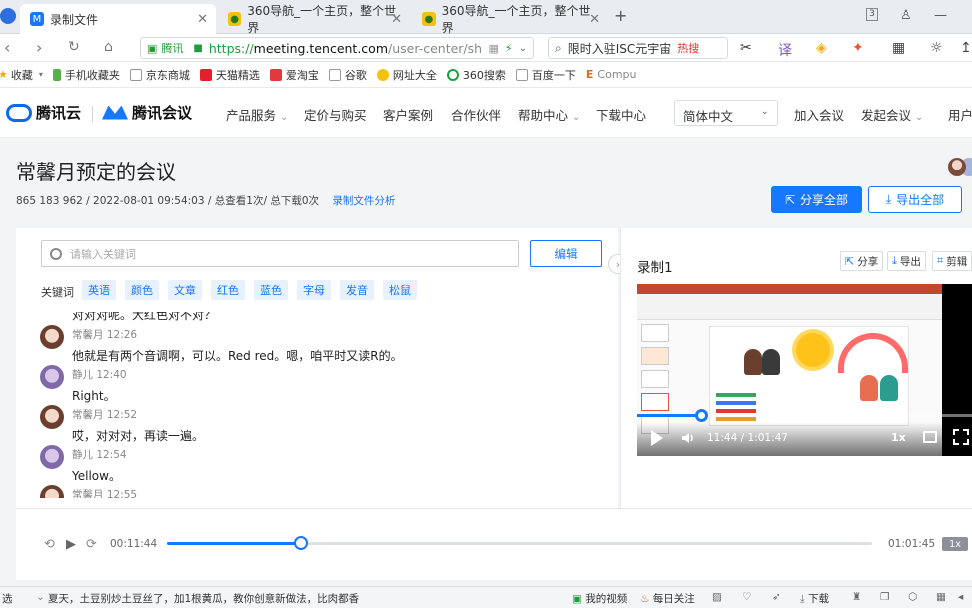  I want to click on bookmark-tmall: 天猫精选, so click(229, 75).